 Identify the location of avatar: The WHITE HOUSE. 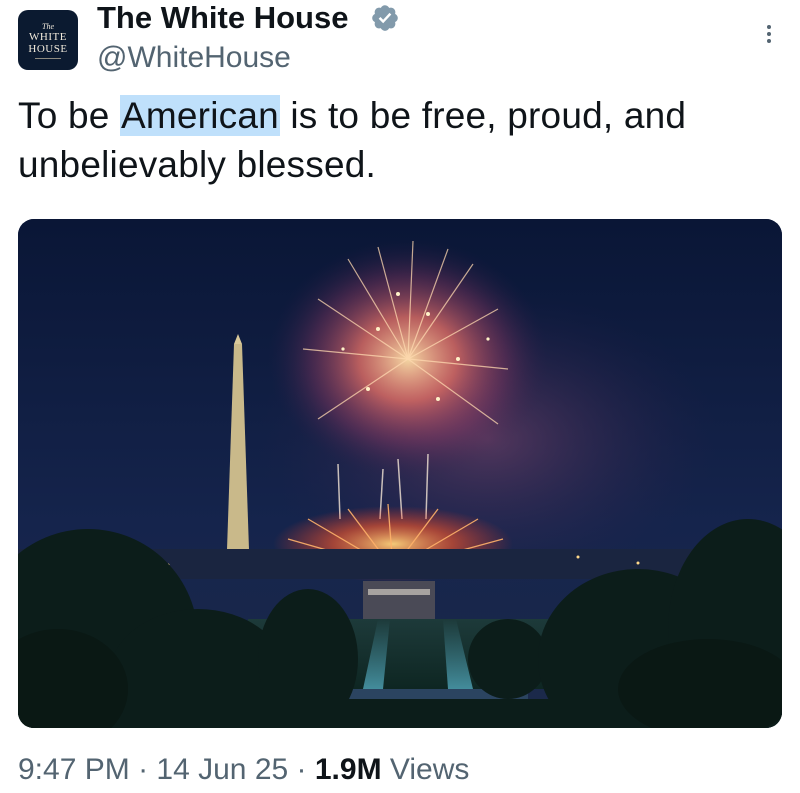
(48, 40).